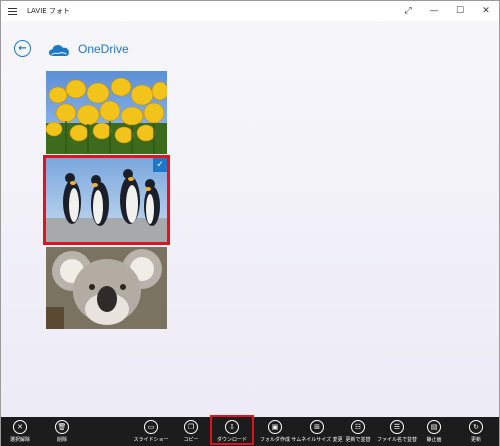 Image resolution: width=500 pixels, height=446 pixels. Describe the element at coordinates (151, 427) in the screenshot. I see `slideshow-icon: ▭` at that location.